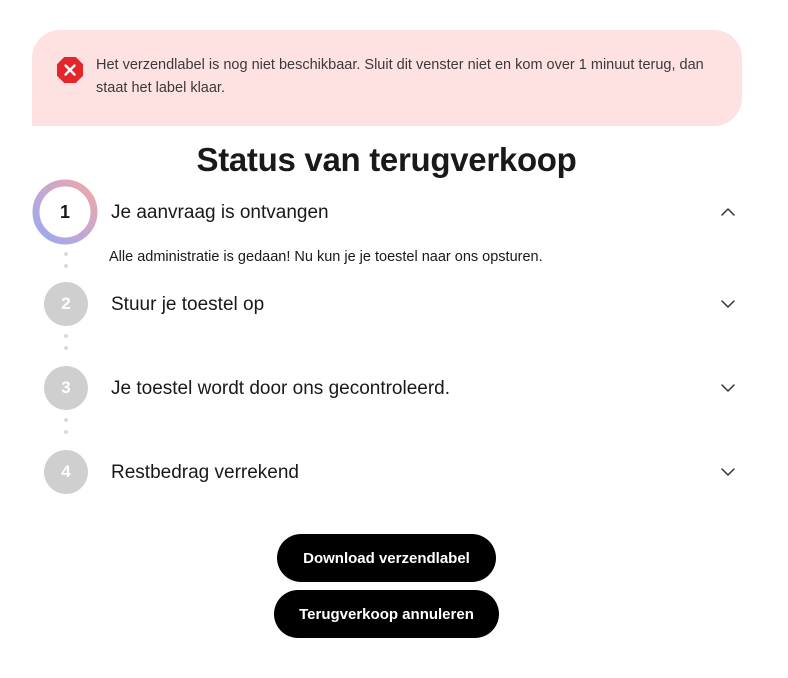 This screenshot has height=678, width=788. Describe the element at coordinates (220, 212) in the screenshot. I see `step-1-label: Je aanvraag is ontvangen` at that location.